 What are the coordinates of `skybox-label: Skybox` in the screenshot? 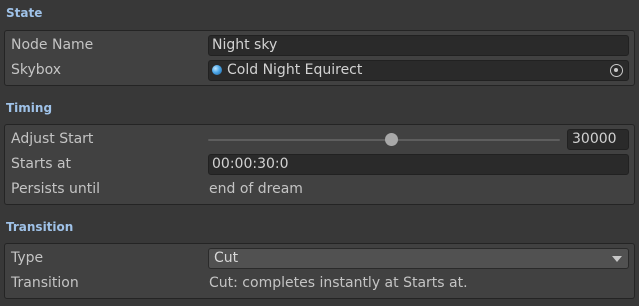 It's located at (36, 70).